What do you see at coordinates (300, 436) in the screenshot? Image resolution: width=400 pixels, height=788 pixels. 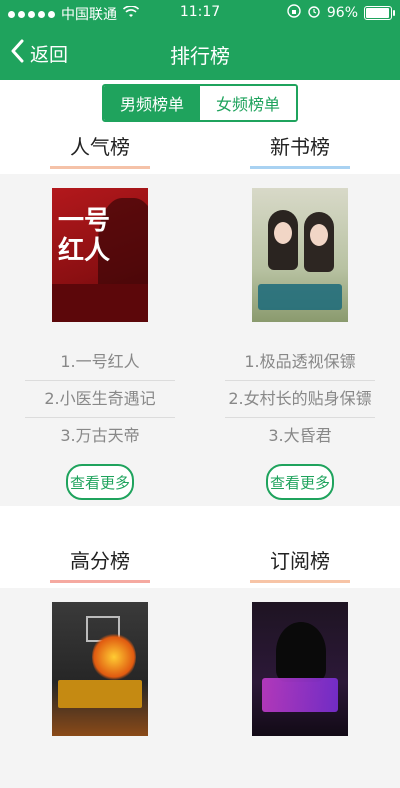 I see `list-item: 3.大昏君` at bounding box center [300, 436].